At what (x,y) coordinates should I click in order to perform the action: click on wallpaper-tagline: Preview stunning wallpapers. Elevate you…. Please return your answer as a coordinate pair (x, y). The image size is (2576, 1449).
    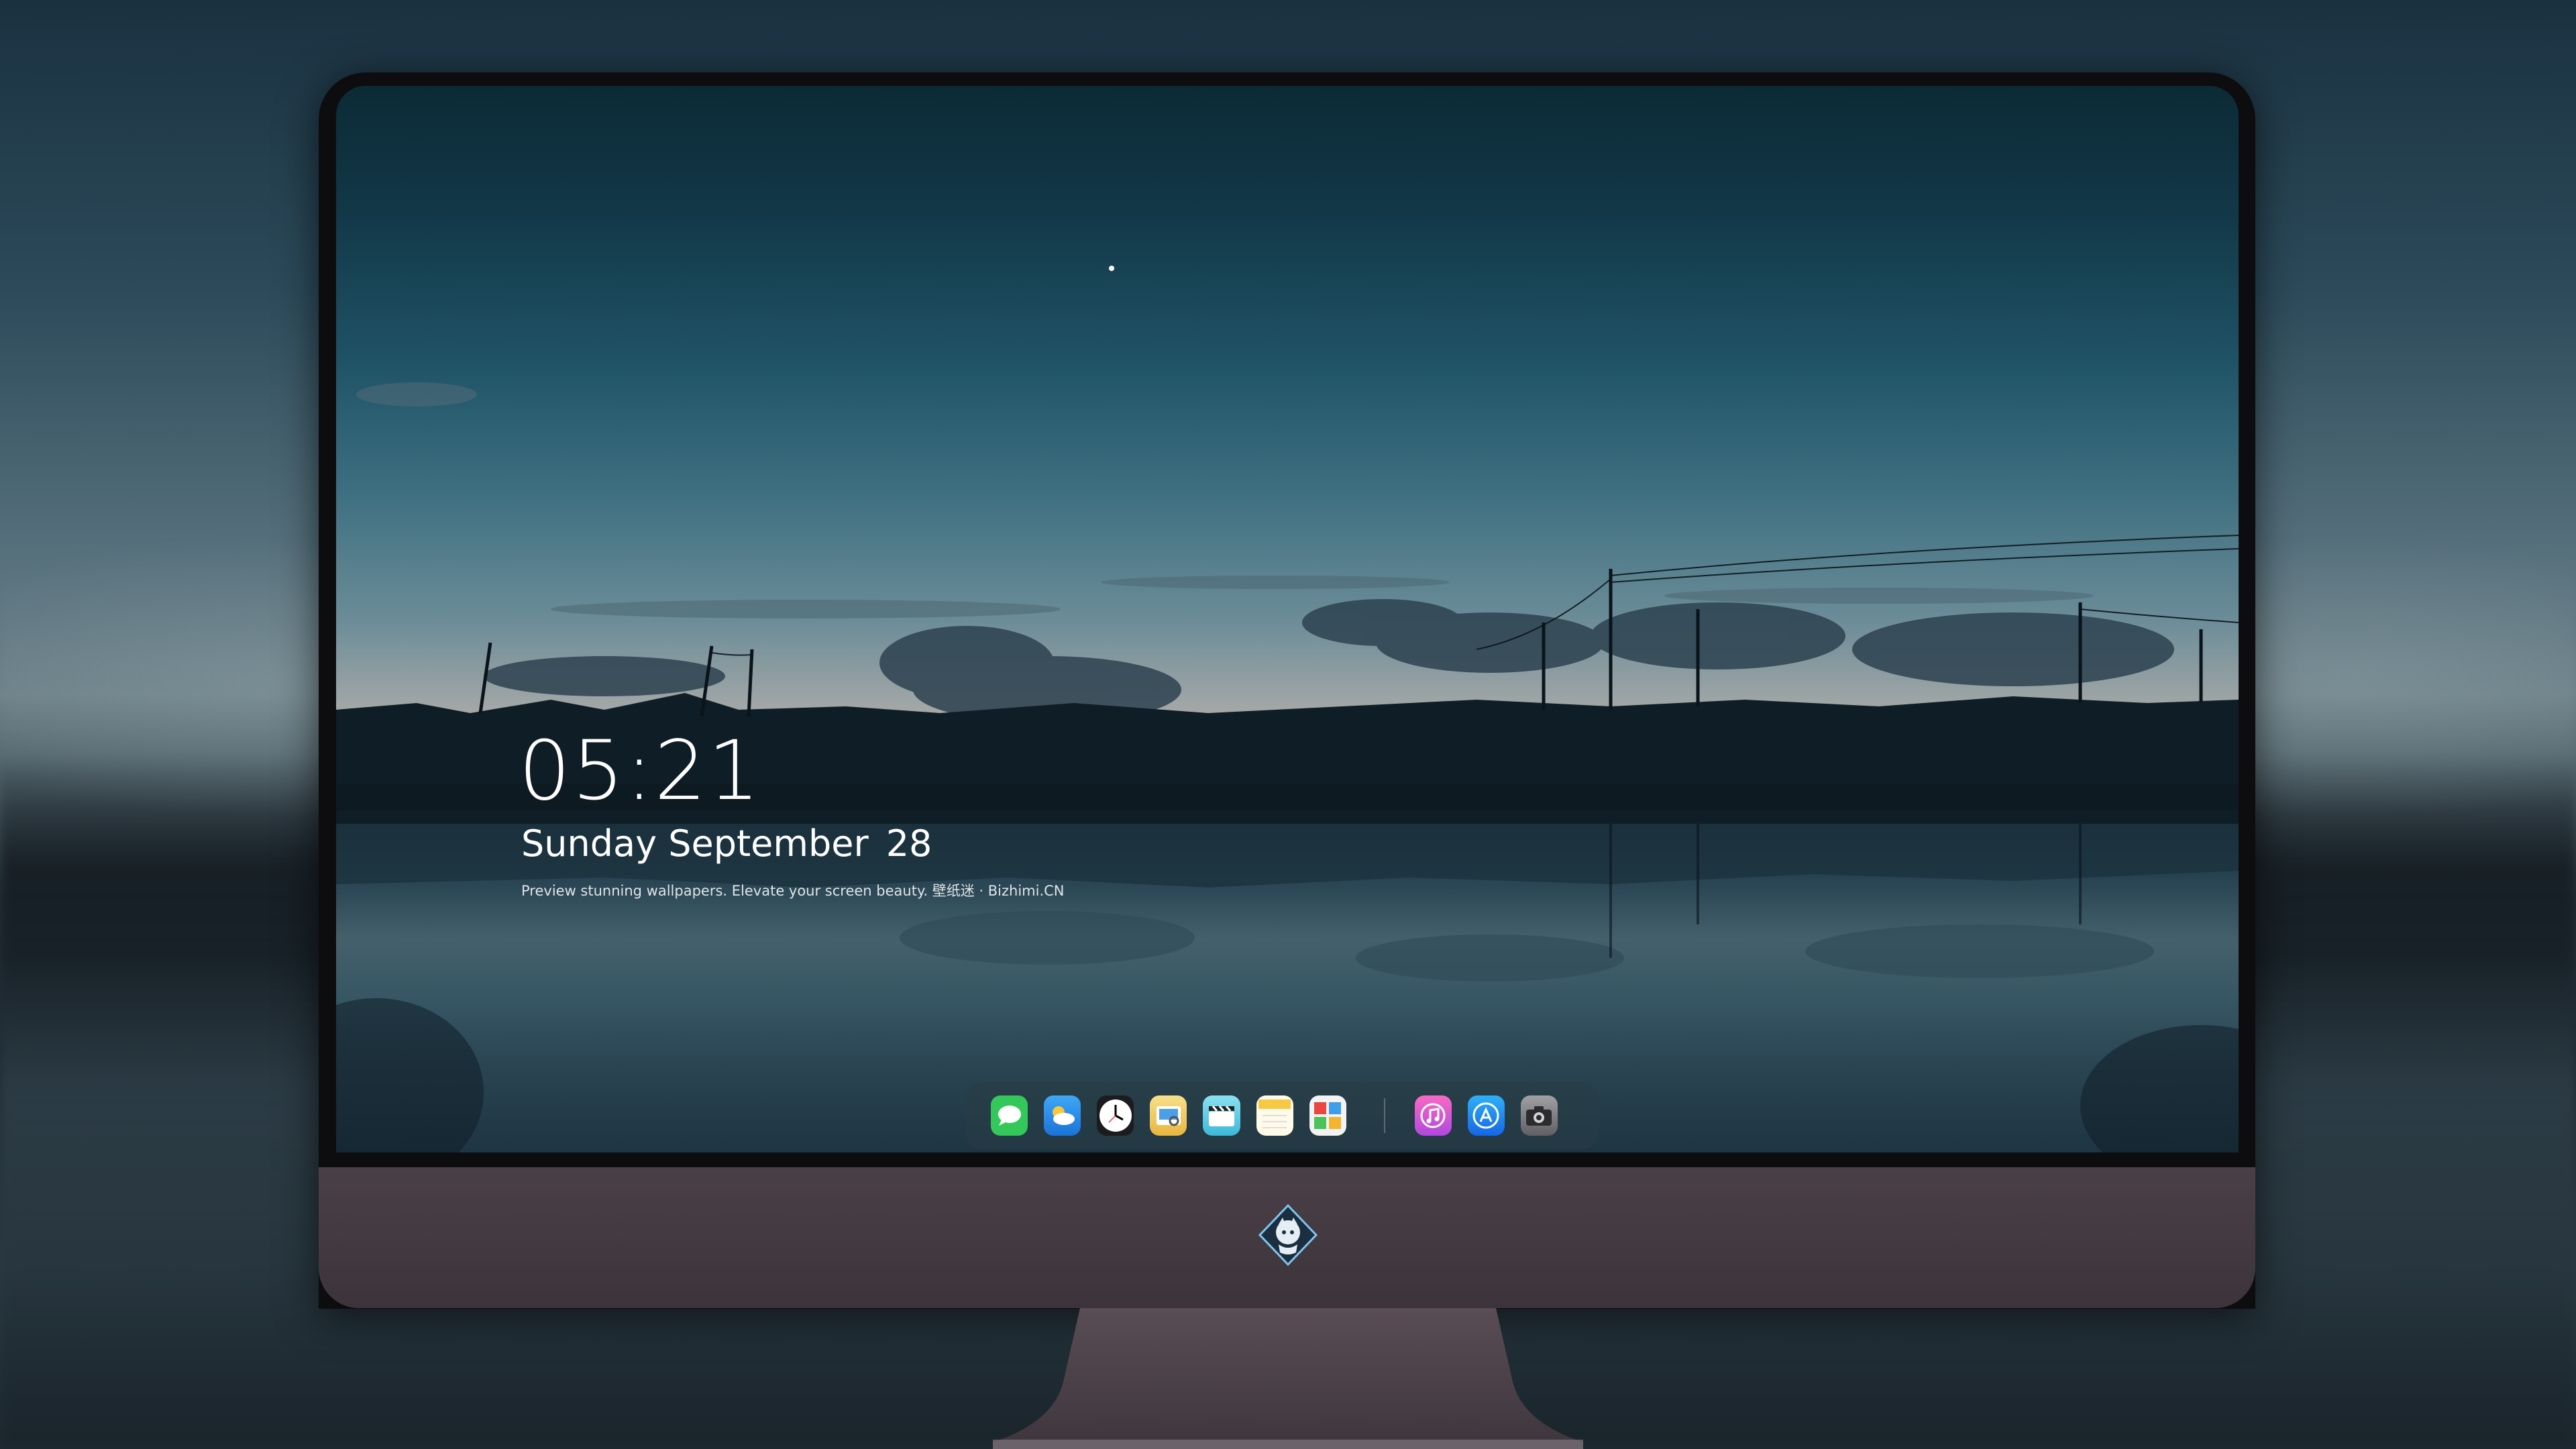
    Looking at the image, I should click on (793, 891).